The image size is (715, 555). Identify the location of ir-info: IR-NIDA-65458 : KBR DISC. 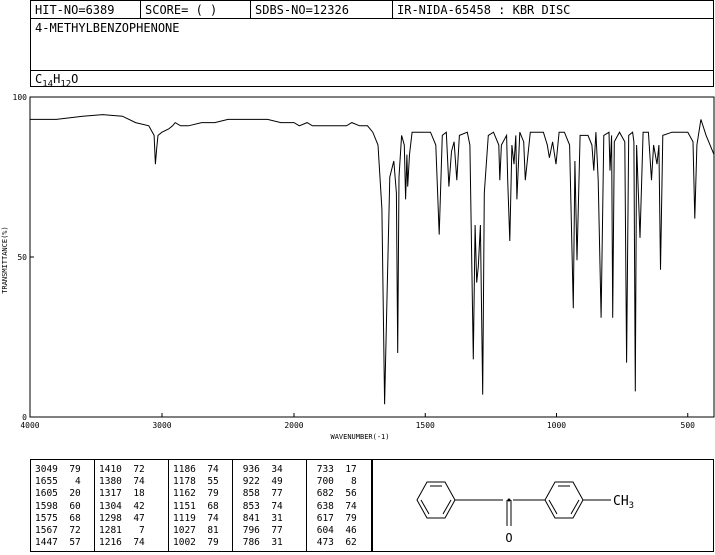
(484, 10).